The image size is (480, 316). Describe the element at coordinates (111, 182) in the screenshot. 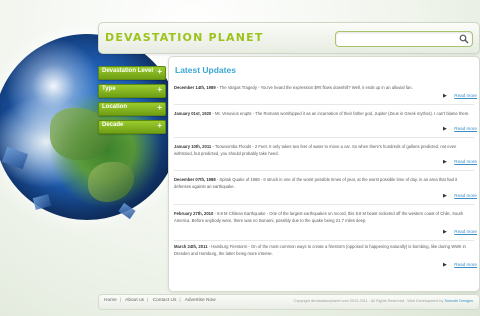

I see `globe-landmass` at that location.